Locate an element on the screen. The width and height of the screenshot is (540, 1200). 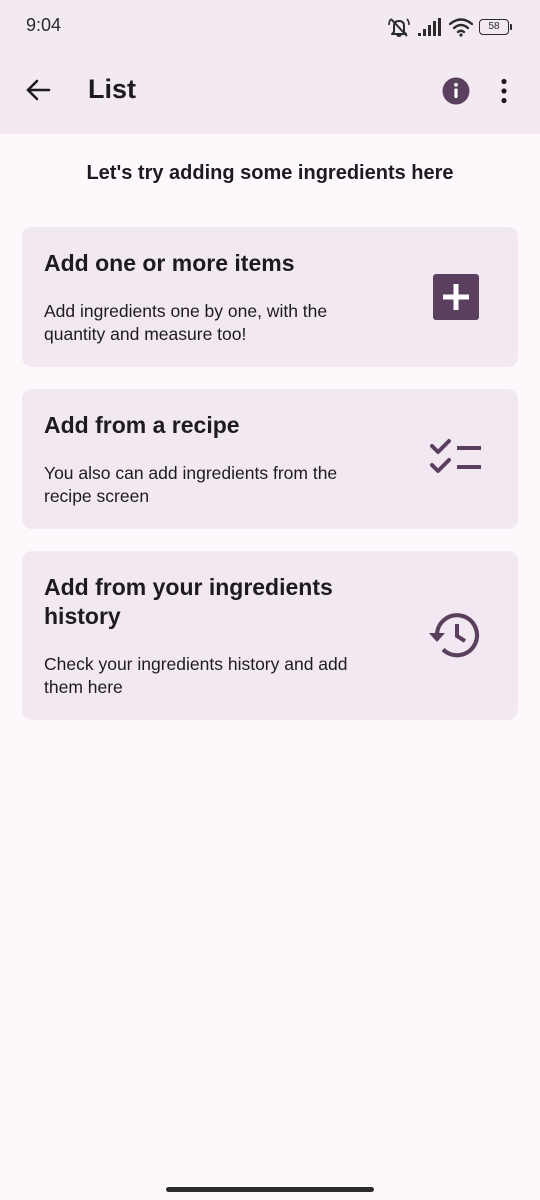
card-title: Add from your ingredients history is located at coordinates (188, 601).